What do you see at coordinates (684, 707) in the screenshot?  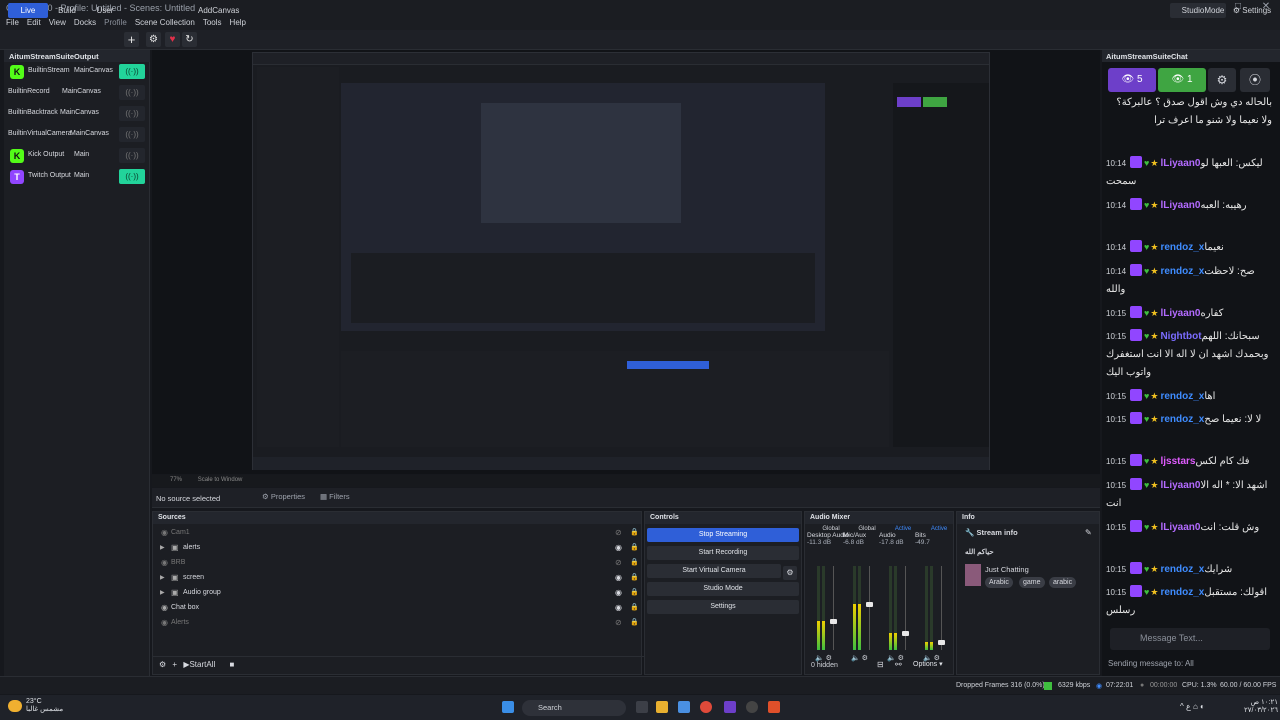 I see `store-icon` at bounding box center [684, 707].